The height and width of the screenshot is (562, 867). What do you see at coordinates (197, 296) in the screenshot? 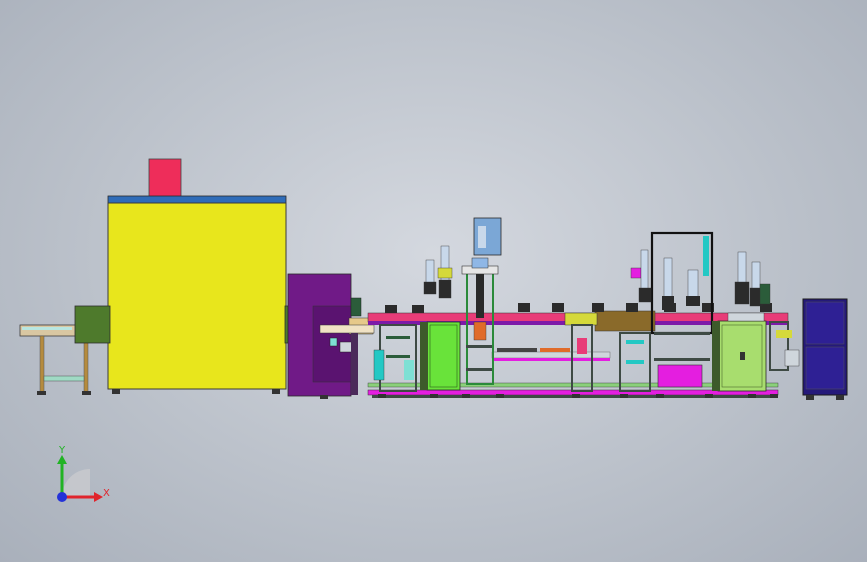
I see `oven-body` at bounding box center [197, 296].